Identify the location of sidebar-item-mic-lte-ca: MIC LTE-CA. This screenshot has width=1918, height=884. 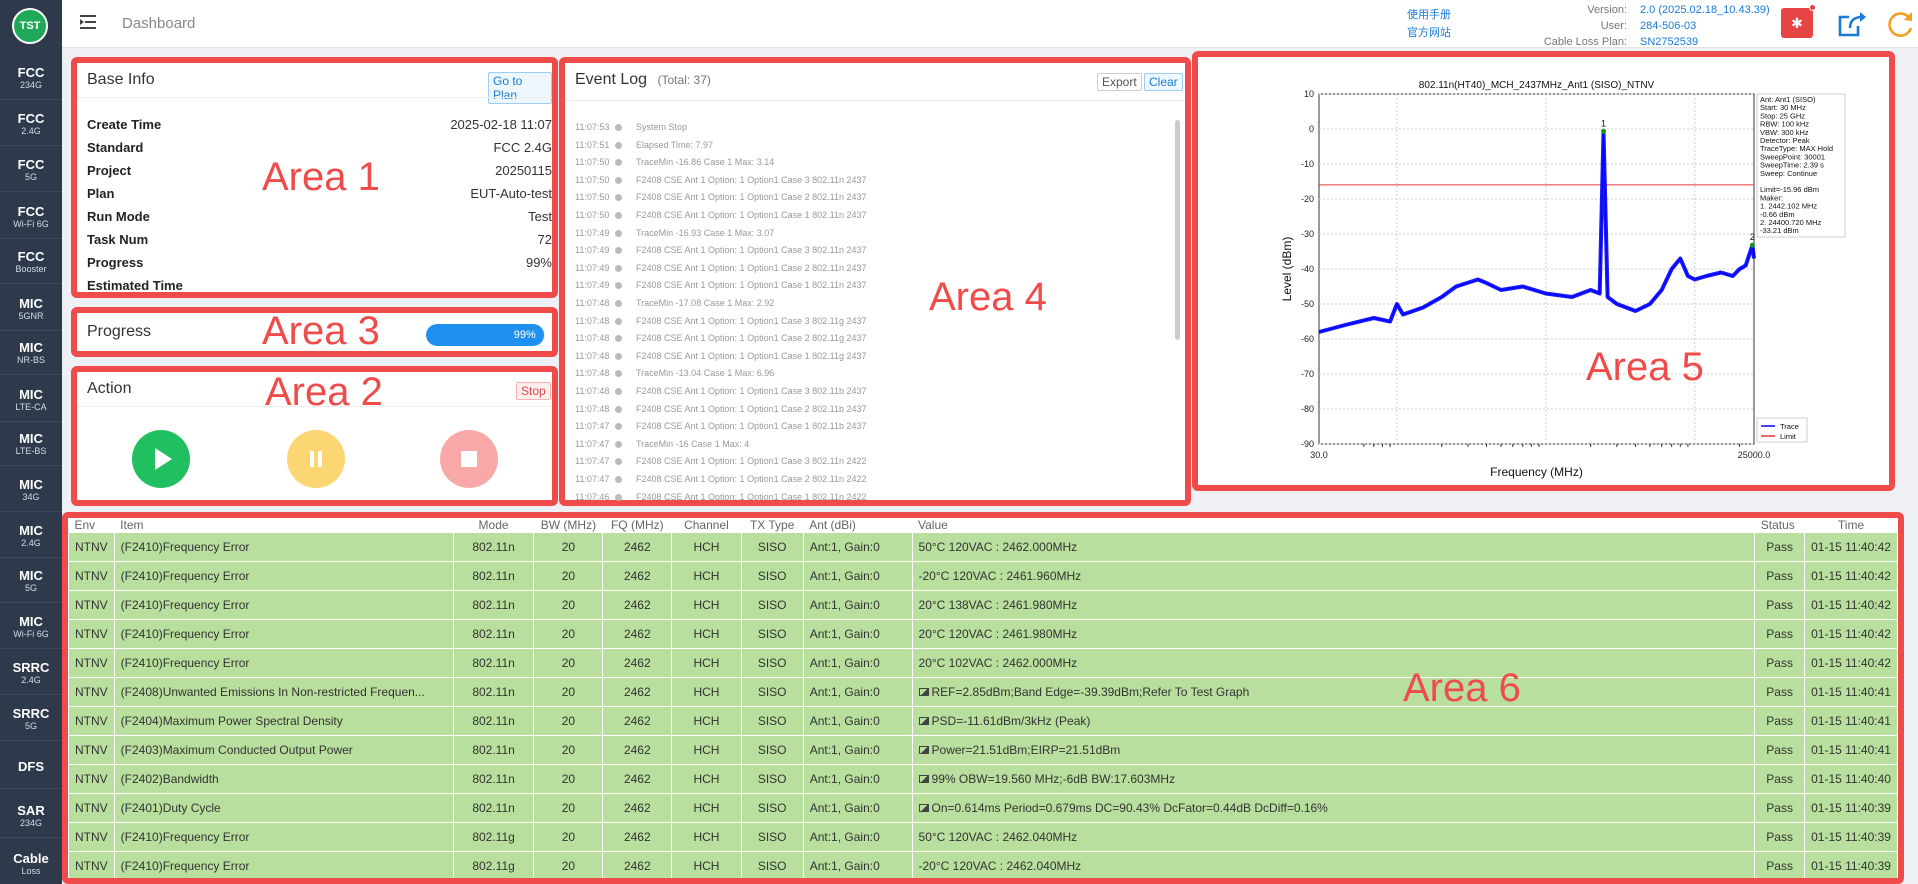
(31, 400).